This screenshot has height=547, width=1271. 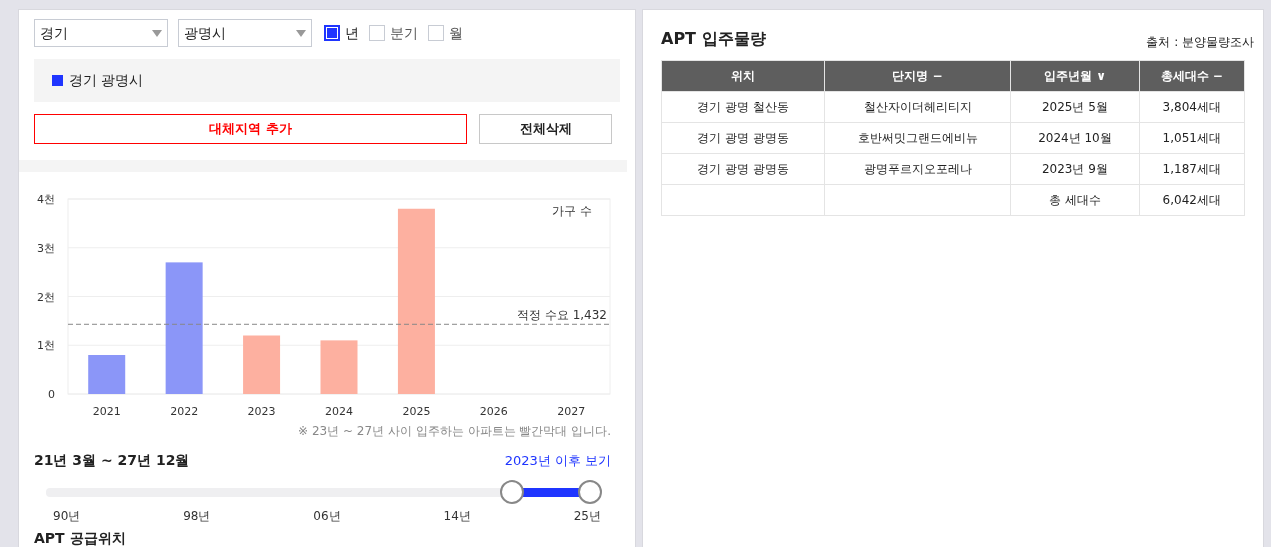 I want to click on table-cell: 1,051세대, so click(x=1192, y=138).